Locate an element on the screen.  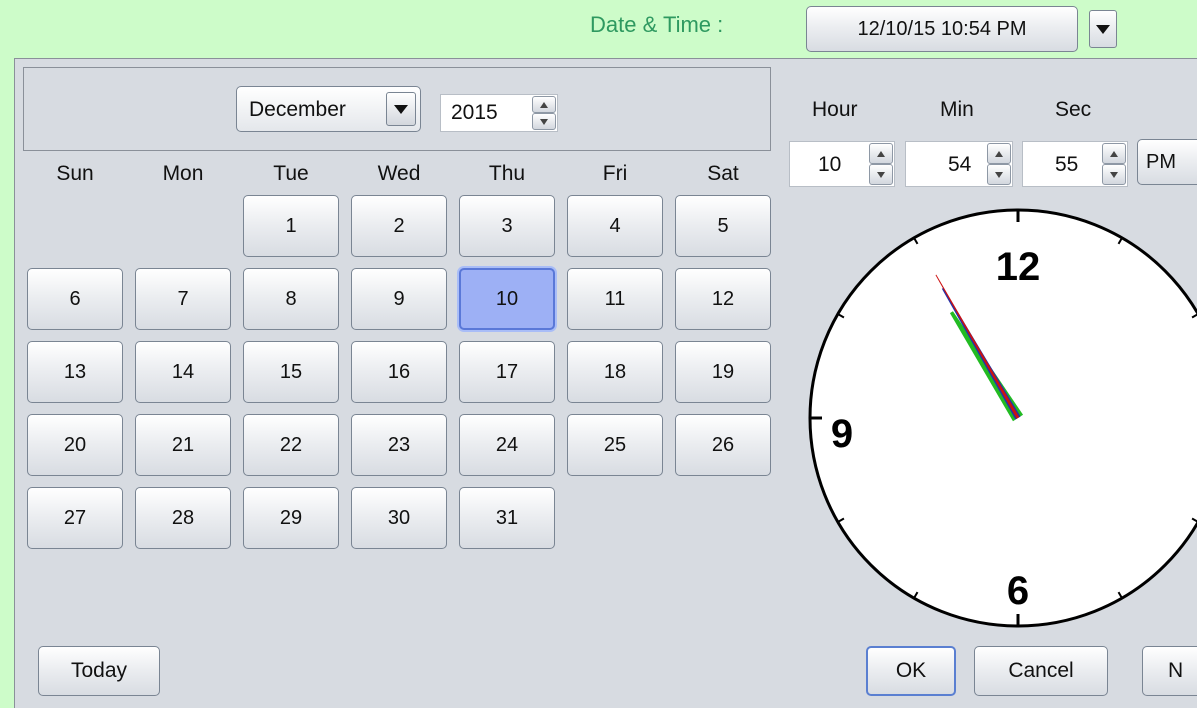
hour-increment-button is located at coordinates (881, 153).